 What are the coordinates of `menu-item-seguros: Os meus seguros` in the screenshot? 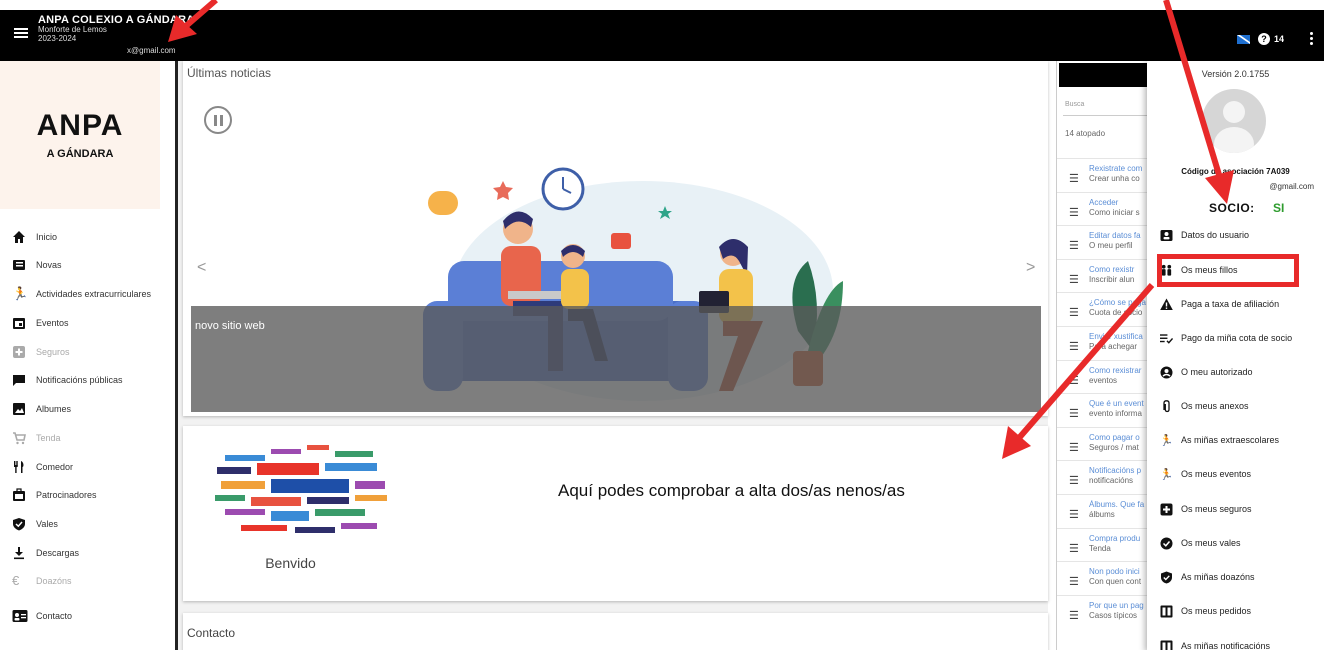 It's located at (1240, 509).